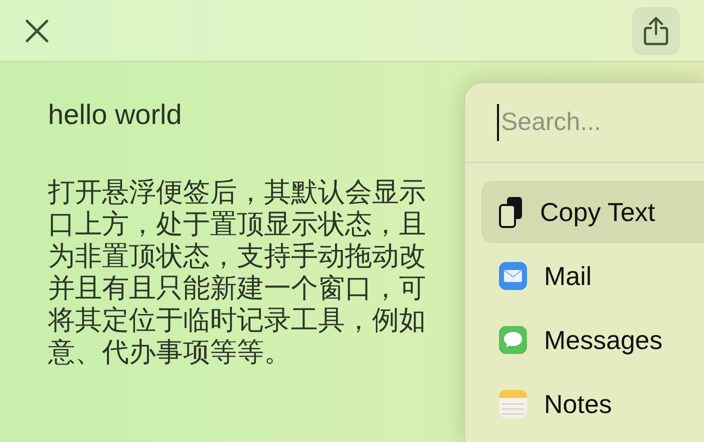 This screenshot has width=704, height=442. Describe the element at coordinates (511, 212) in the screenshot. I see `copy-icon` at that location.